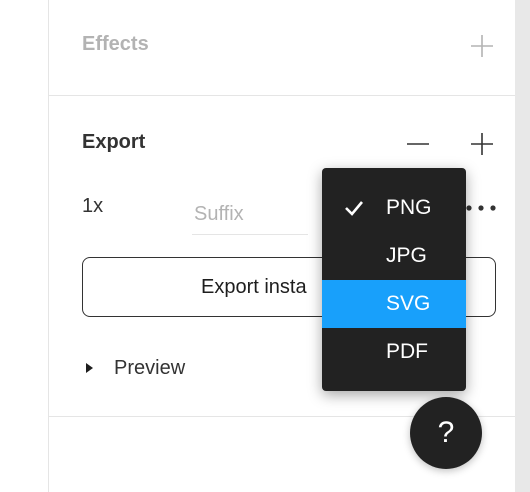 This screenshot has height=492, width=530. Describe the element at coordinates (48, 246) in the screenshot. I see `panel-left-divider` at that location.